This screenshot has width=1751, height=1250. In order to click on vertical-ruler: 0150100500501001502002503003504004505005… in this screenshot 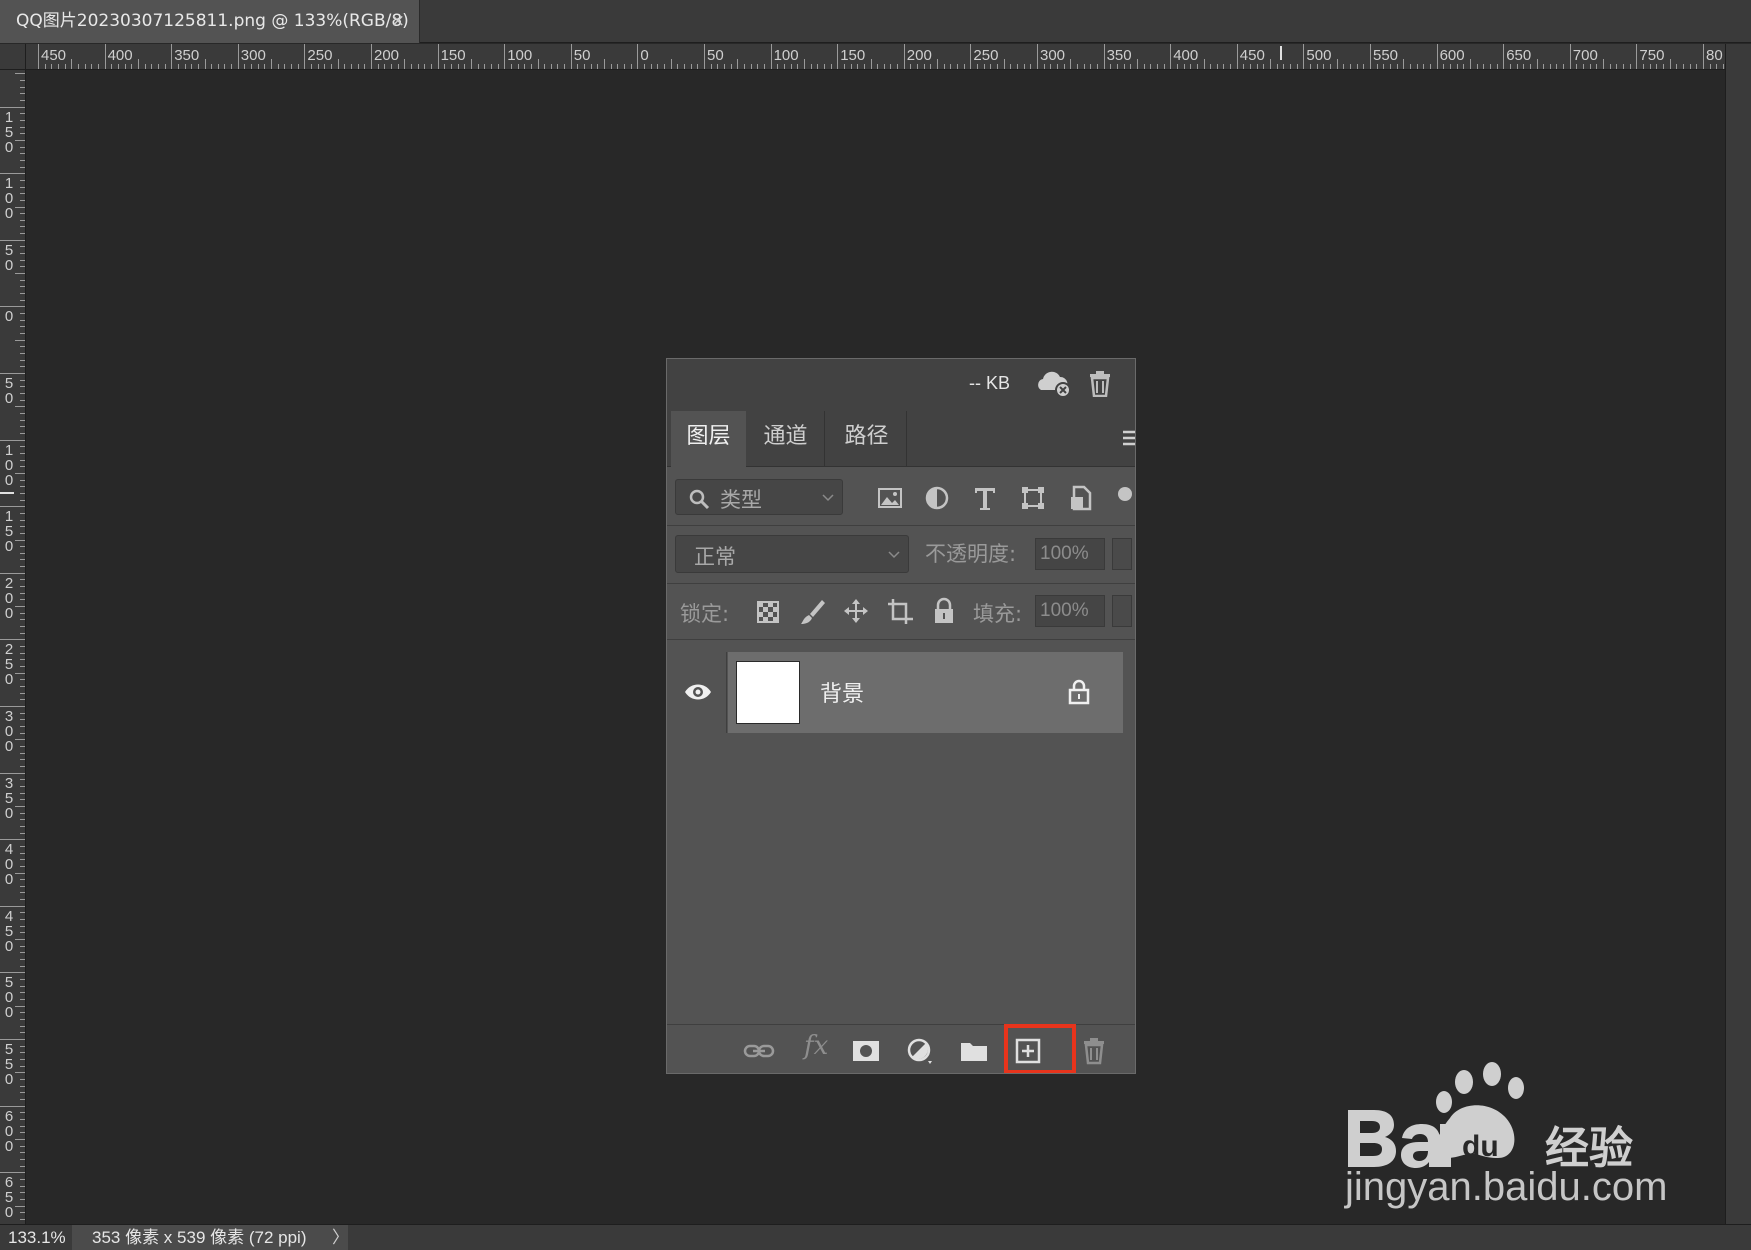, I will do `click(13, 647)`.